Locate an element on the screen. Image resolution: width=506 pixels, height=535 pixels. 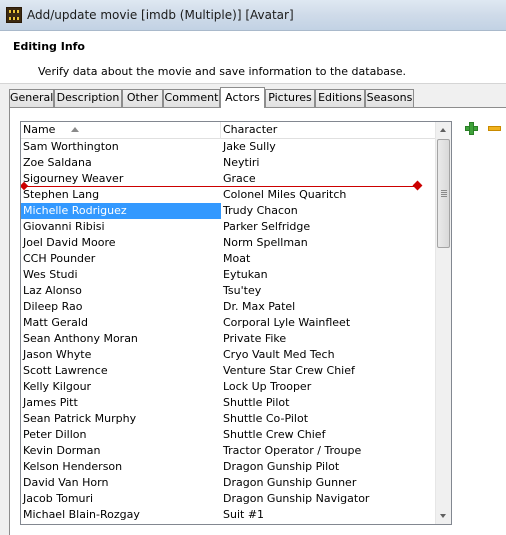
table-row: Jacob Tomuri Dragon Gunship Navigator is located at coordinates (229, 499).